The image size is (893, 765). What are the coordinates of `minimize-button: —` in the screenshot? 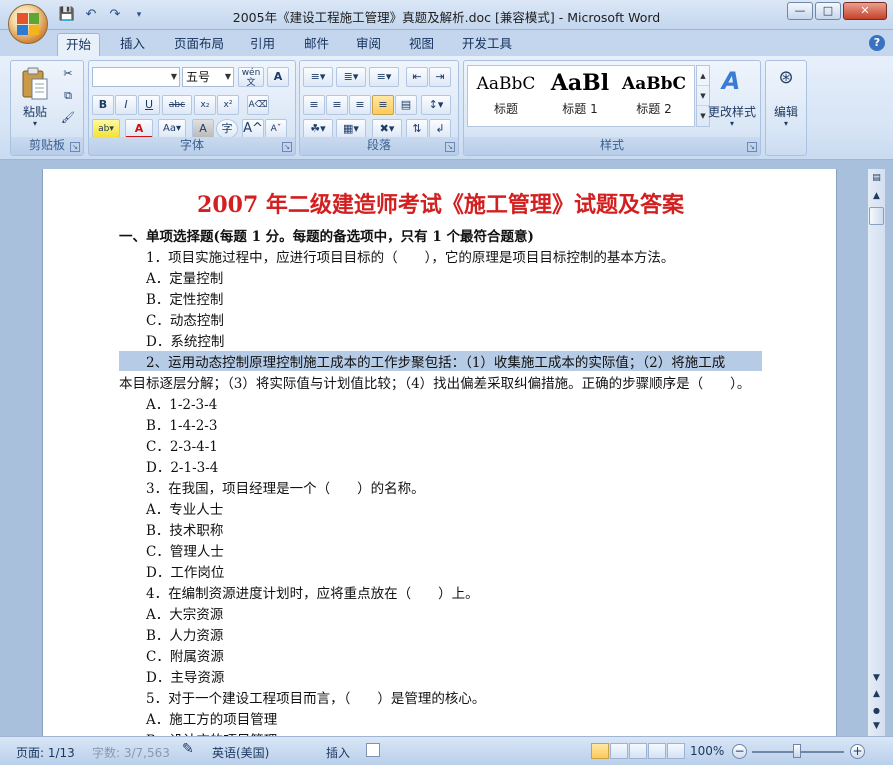 It's located at (800, 11).